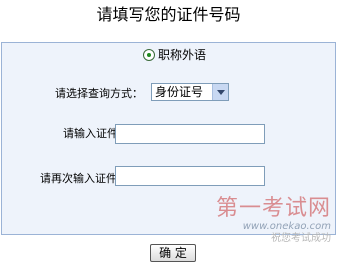 The width and height of the screenshot is (337, 269). What do you see at coordinates (190, 134) in the screenshot?
I see `id-number-input` at bounding box center [190, 134].